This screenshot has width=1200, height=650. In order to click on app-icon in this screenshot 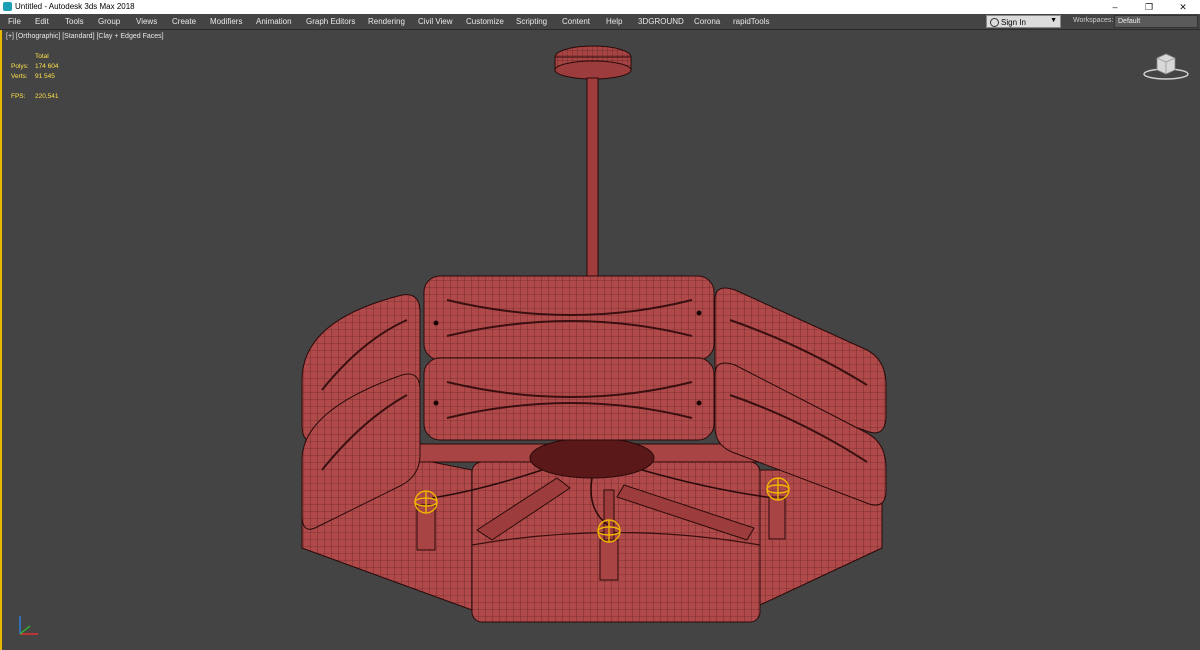, I will do `click(7, 6)`.